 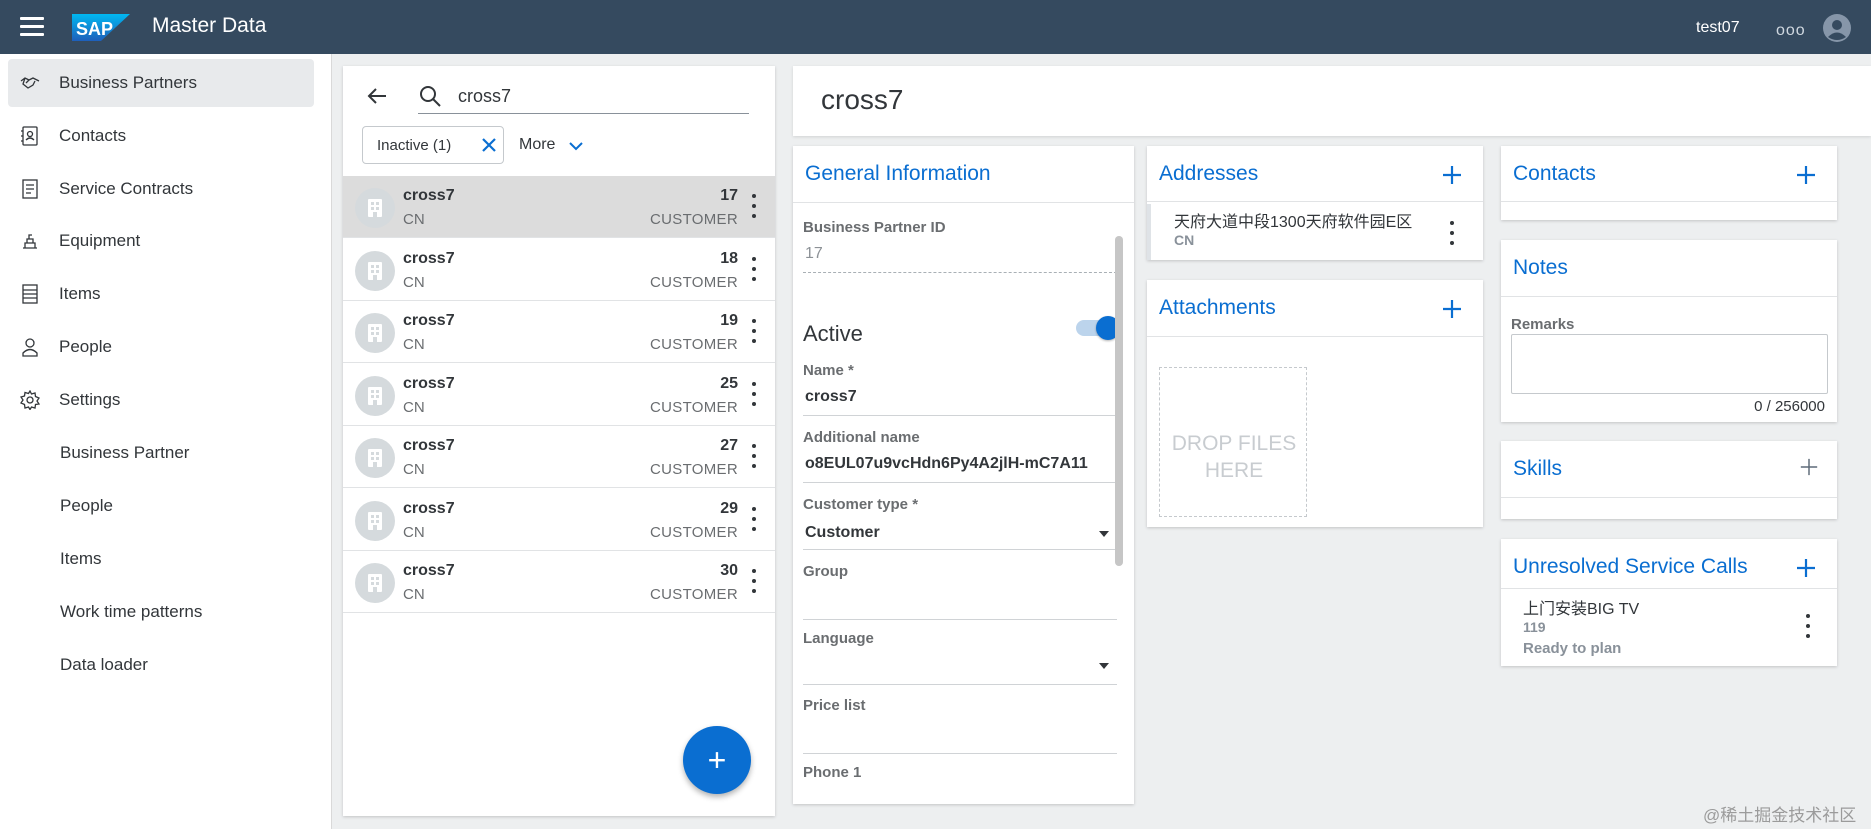 I want to click on add-service-call-plus-icon, so click(x=1806, y=568).